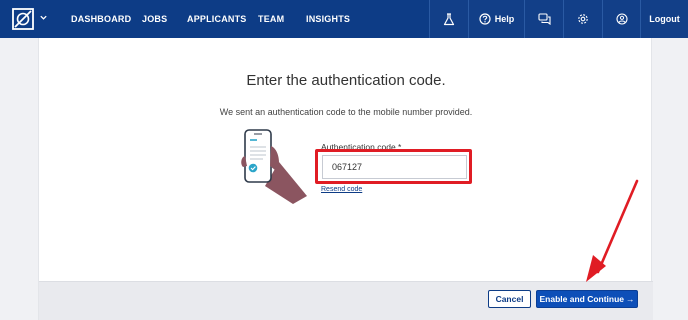  I want to click on chat-icon, so click(544, 19).